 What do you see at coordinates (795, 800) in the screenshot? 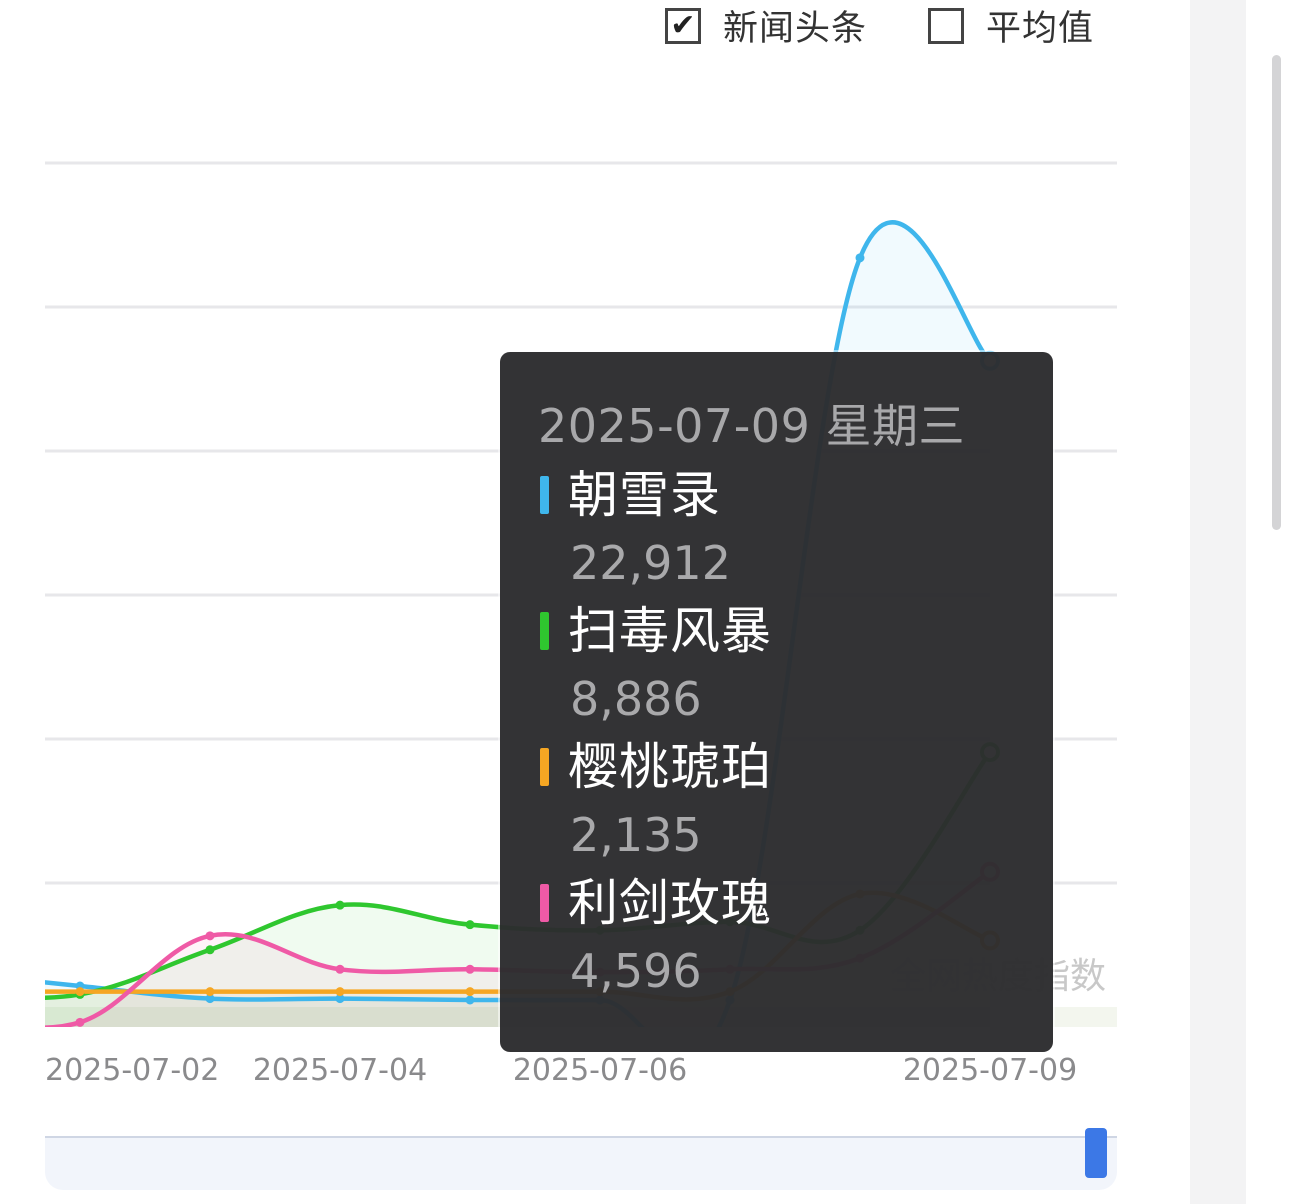
I see `tooltip-item: 樱桃琥珀 2,135` at bounding box center [795, 800].